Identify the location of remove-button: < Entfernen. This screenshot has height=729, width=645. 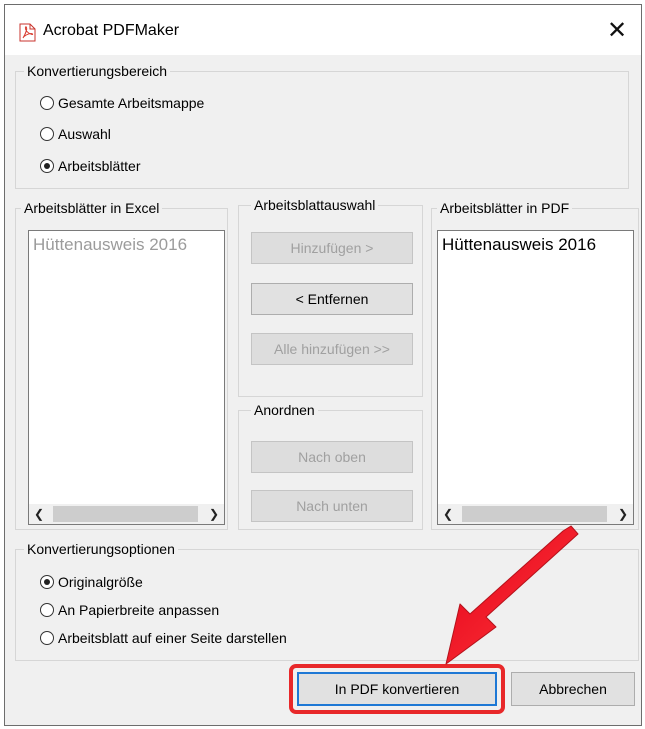
(332, 299).